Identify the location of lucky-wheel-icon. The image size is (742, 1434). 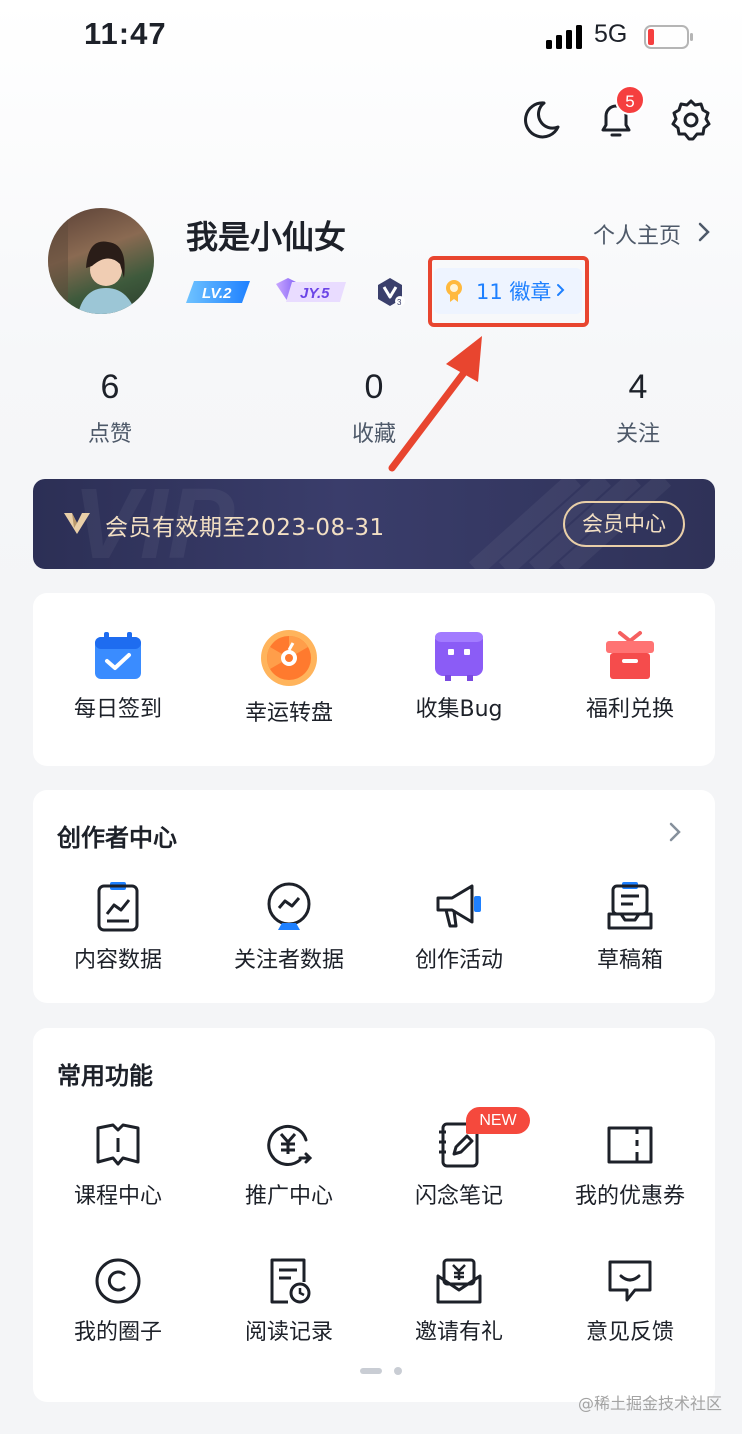
(289, 658).